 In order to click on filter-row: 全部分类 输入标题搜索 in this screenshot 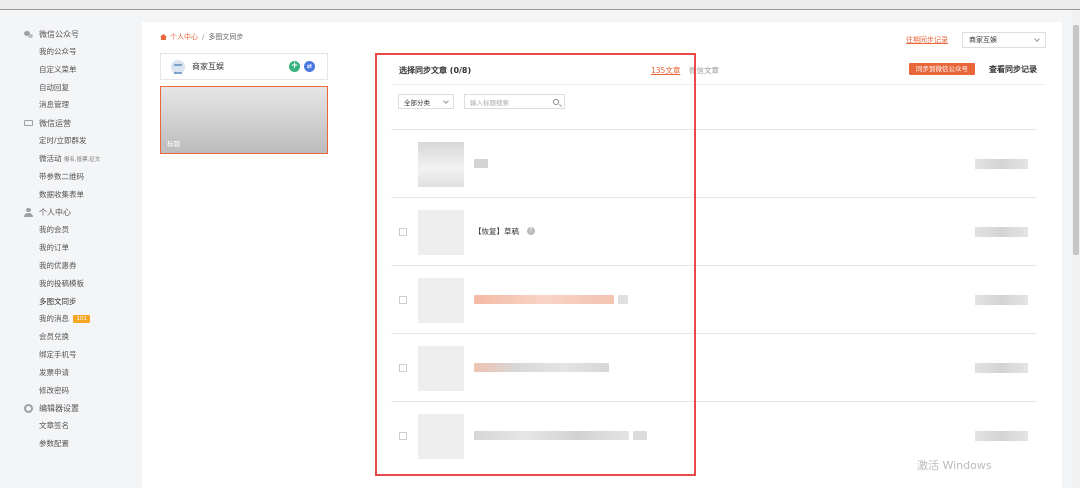, I will do `click(481, 101)`.